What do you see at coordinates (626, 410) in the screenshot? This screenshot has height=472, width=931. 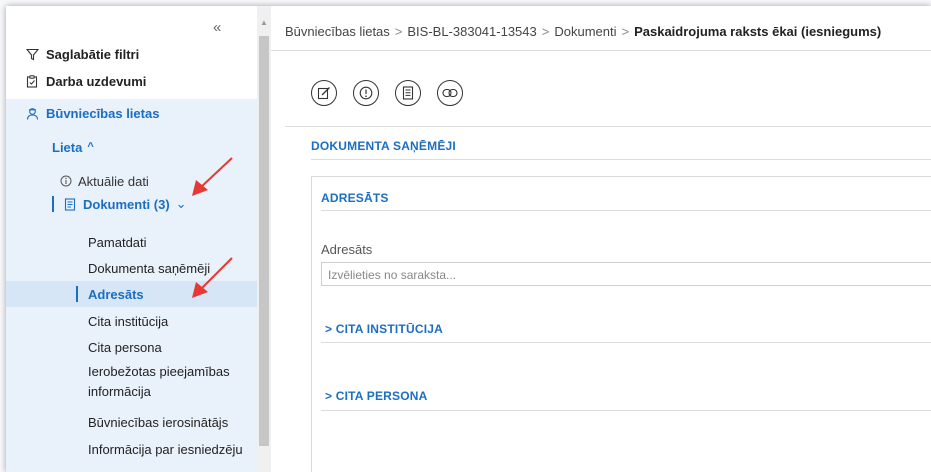 I see `person-divider` at bounding box center [626, 410].